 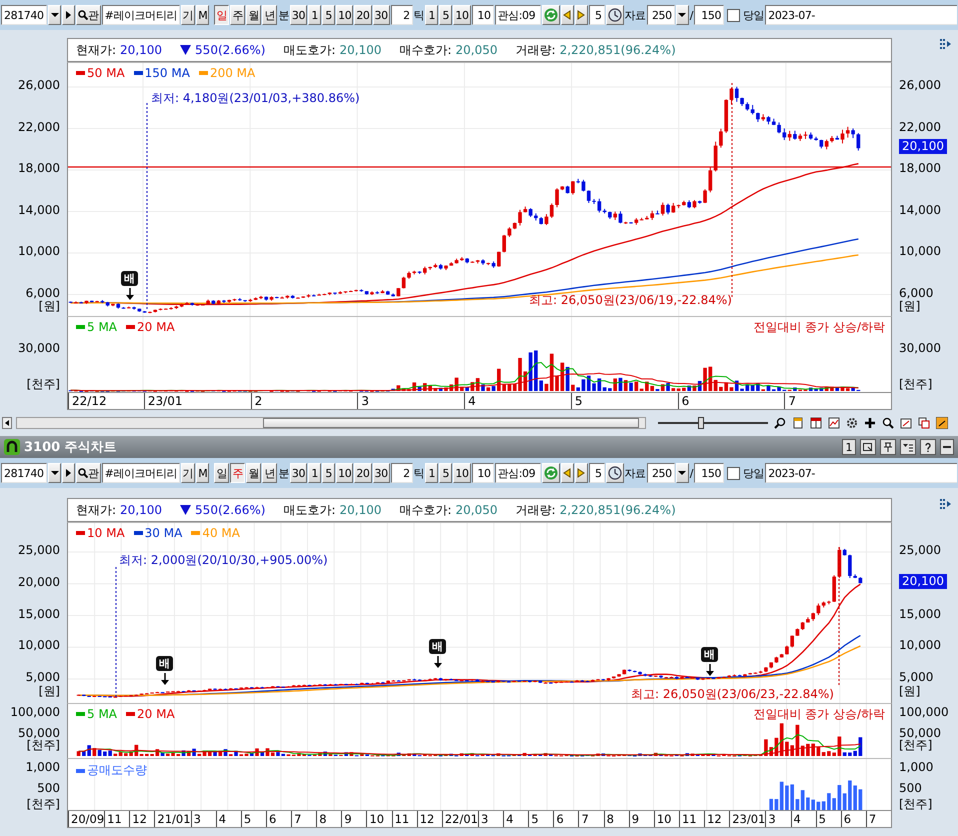 What do you see at coordinates (635, 15) in the screenshot?
I see `data-label: 자료` at bounding box center [635, 15].